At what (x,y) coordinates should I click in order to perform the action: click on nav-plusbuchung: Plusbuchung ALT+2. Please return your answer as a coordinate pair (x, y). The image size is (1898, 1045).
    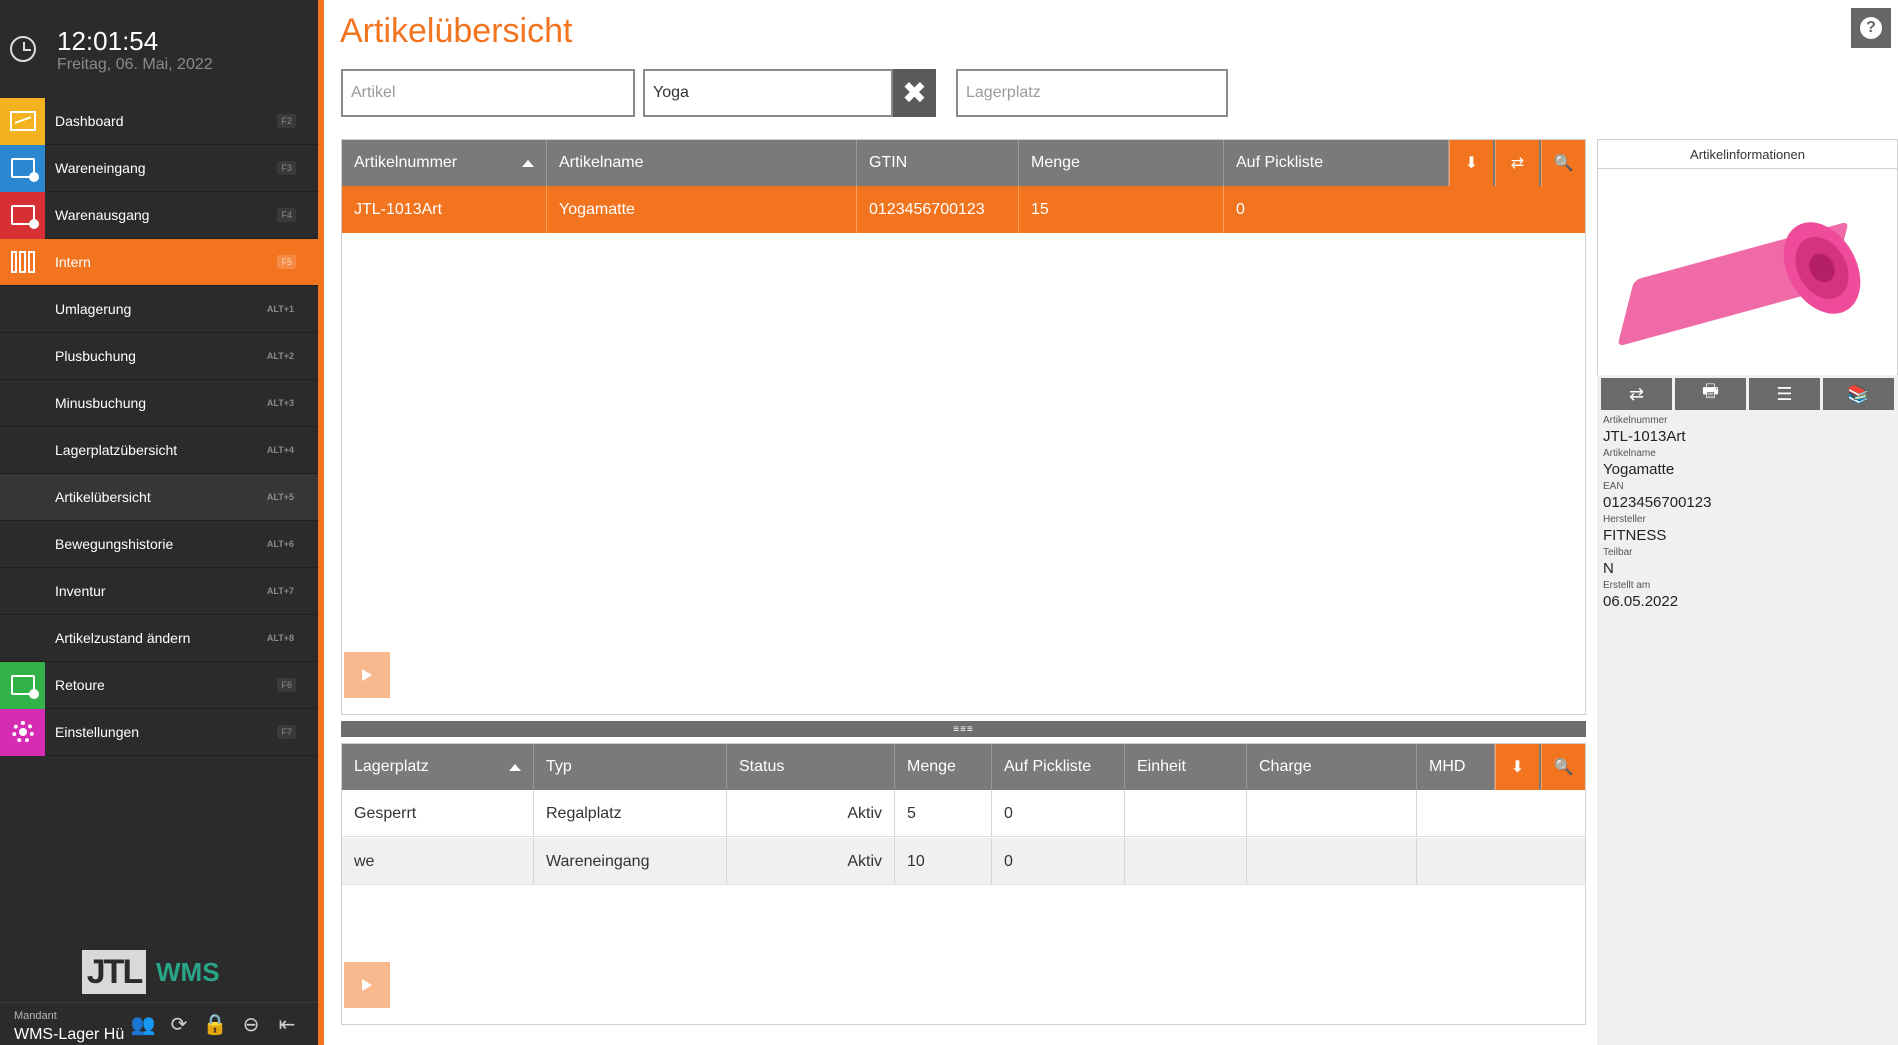
    Looking at the image, I should click on (159, 356).